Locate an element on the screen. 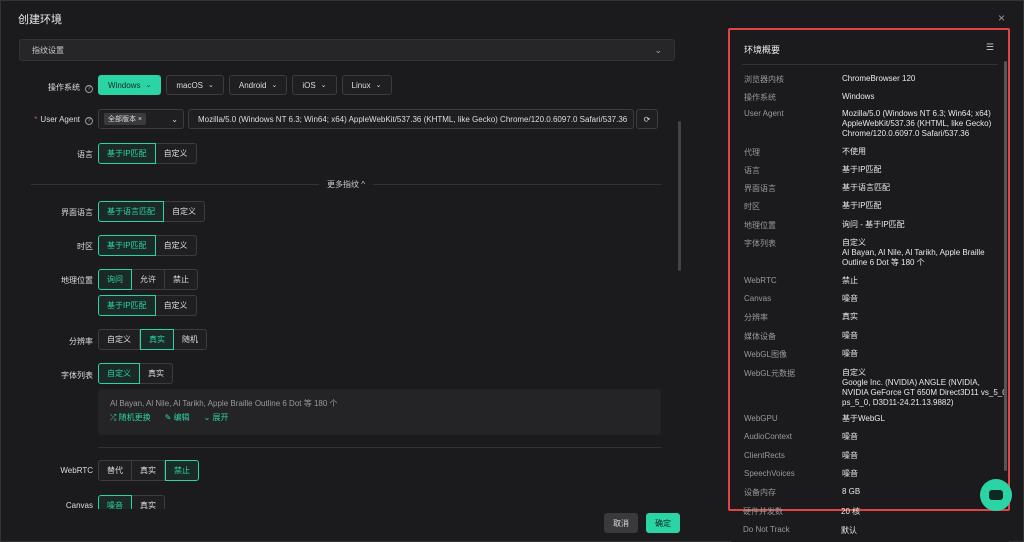 The image size is (1024, 542). fonts-custom-option: 自定义 is located at coordinates (119, 373).